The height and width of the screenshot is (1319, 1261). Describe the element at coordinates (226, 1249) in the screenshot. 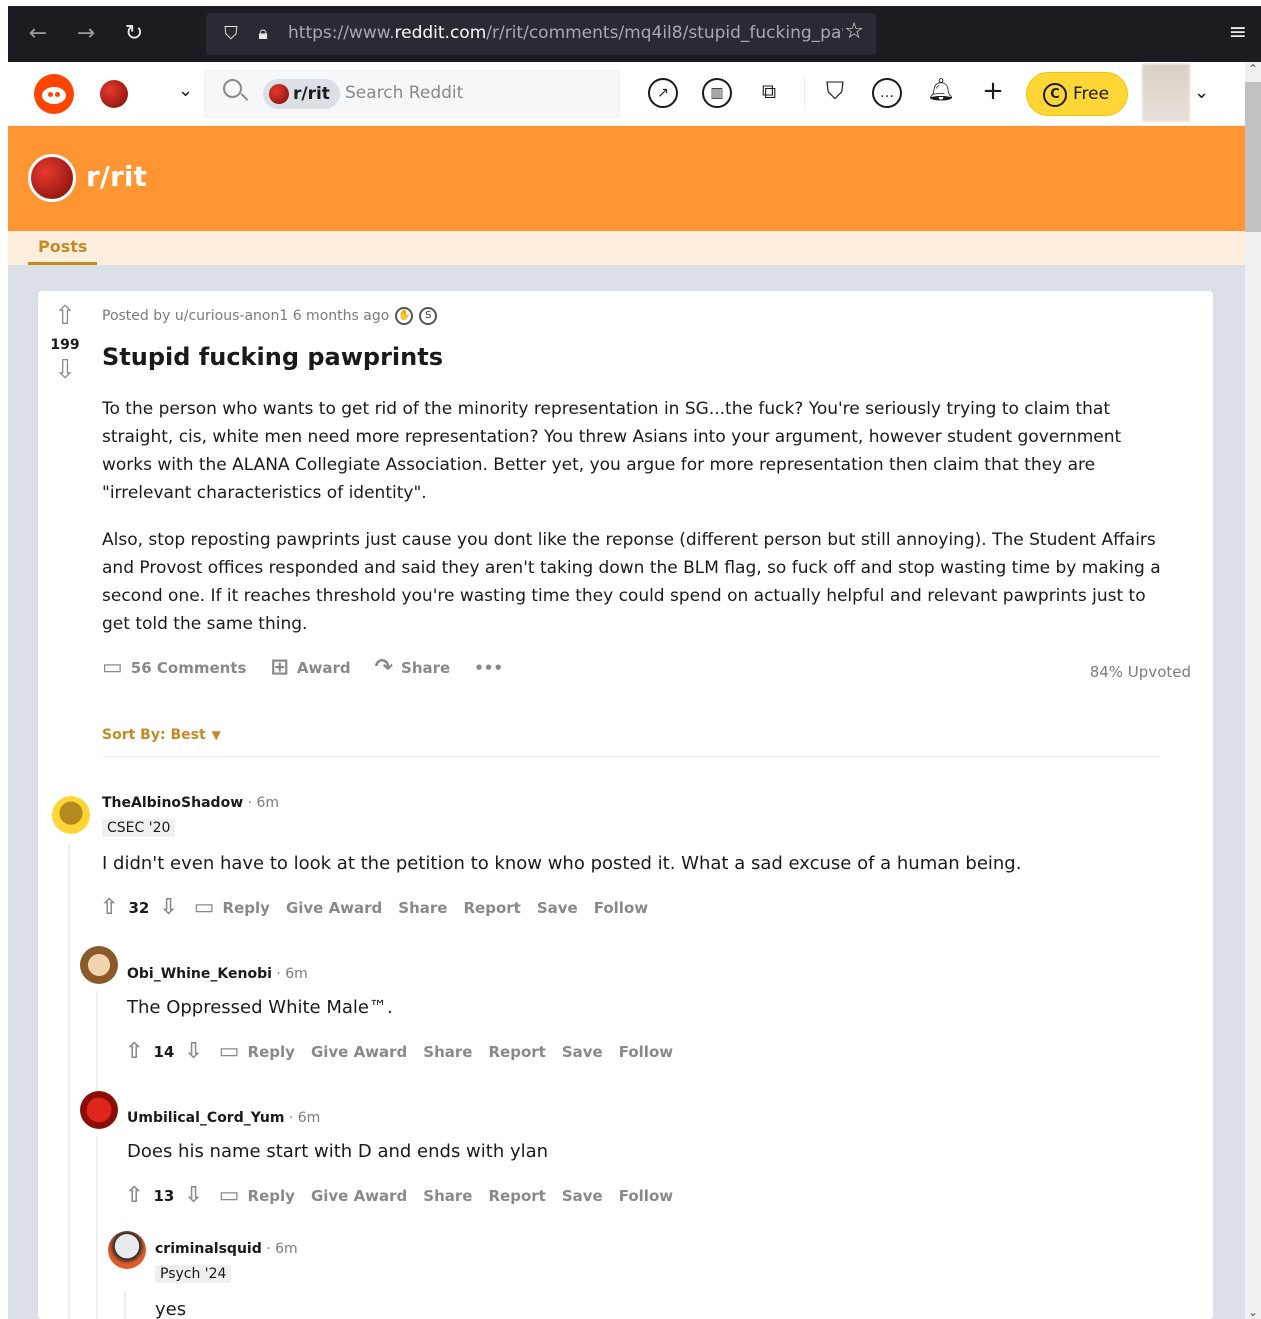

I see `comment-author: criminalsquid · 6m` at that location.